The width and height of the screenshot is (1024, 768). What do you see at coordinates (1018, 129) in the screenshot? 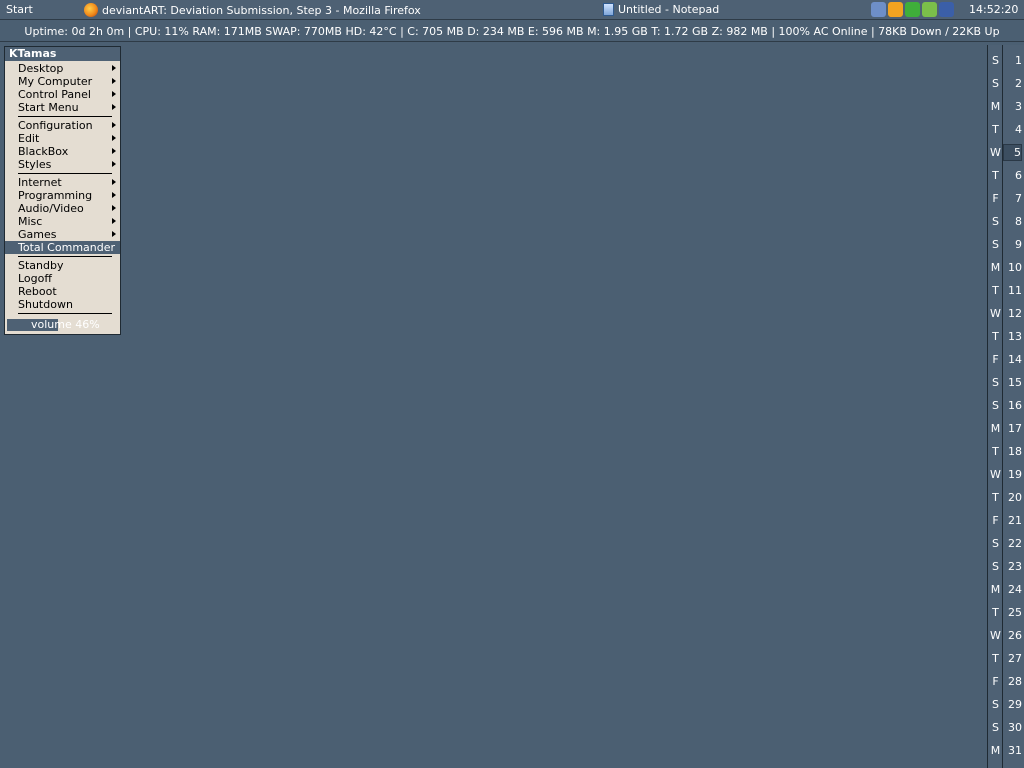
I see `calendar-day-number: 4` at bounding box center [1018, 129].